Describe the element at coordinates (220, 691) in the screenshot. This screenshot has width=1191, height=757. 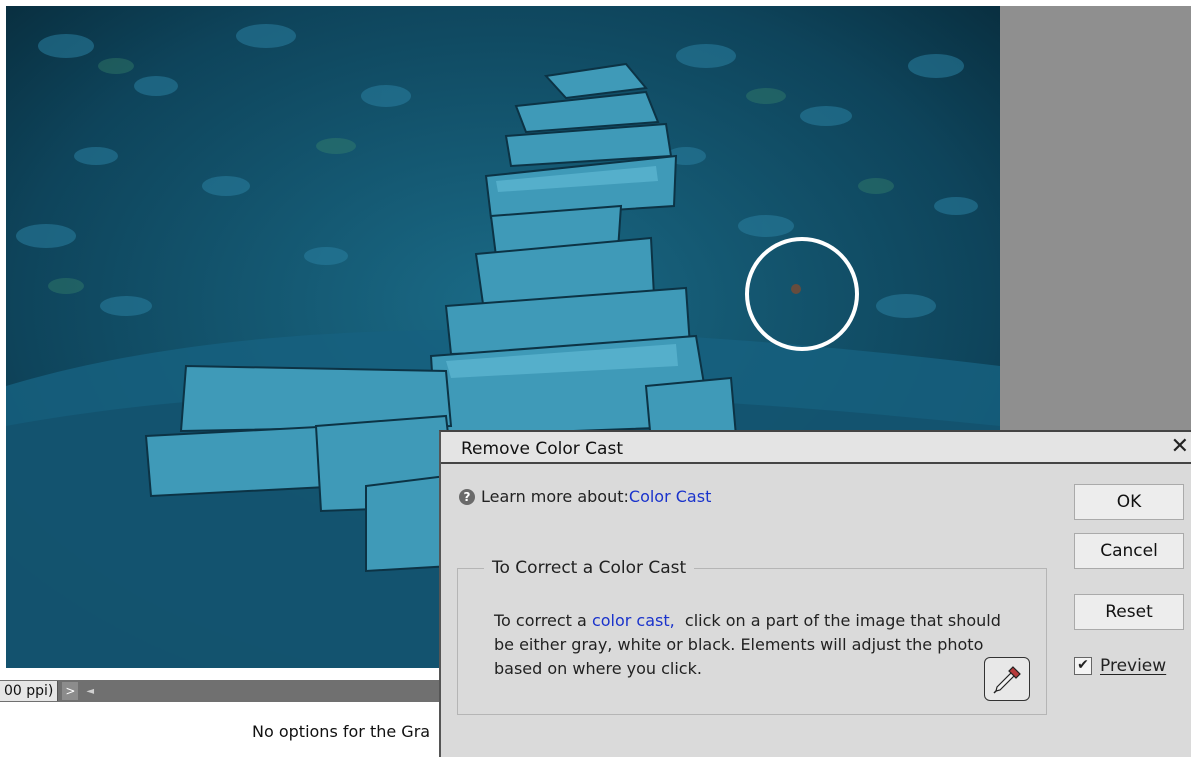
I see `status-bar: 00 ppi) > ◄` at that location.